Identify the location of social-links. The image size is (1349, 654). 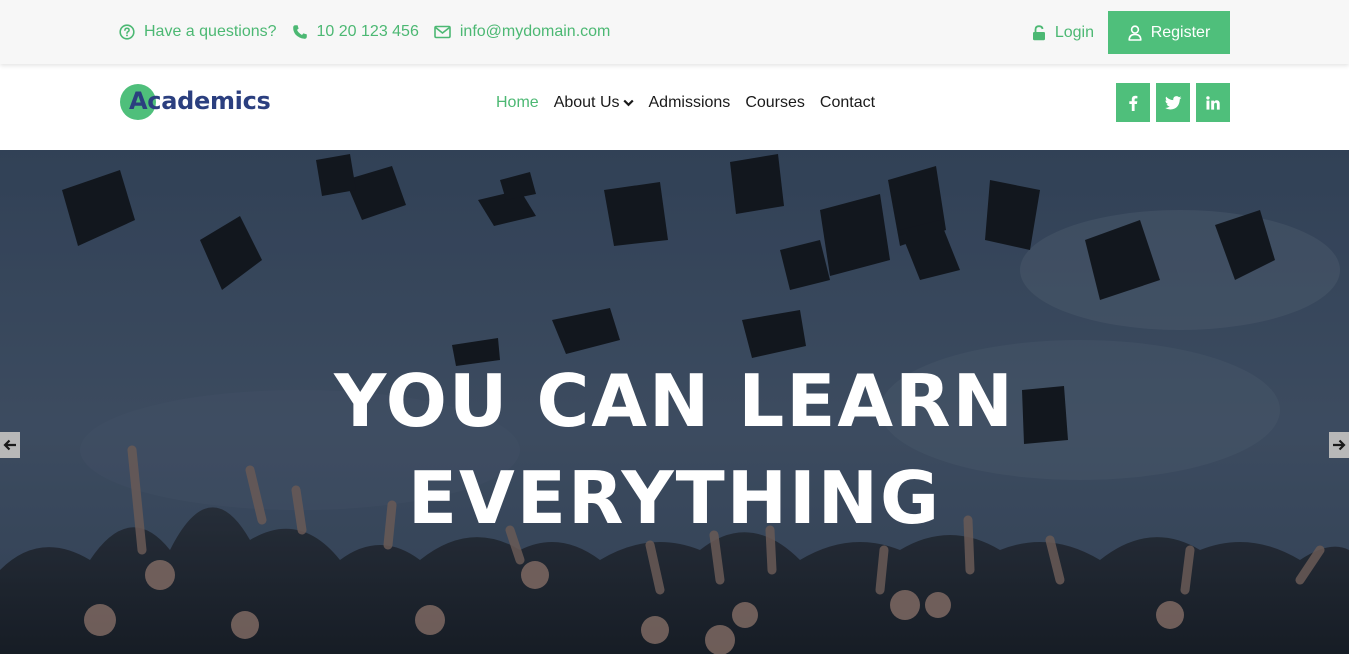
(1170, 102).